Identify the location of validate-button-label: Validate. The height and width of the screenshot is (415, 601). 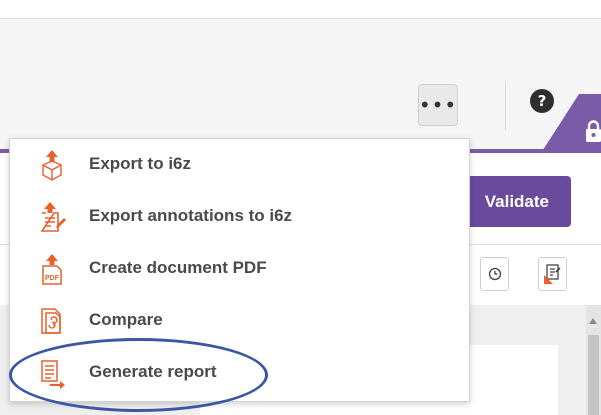
(516, 201).